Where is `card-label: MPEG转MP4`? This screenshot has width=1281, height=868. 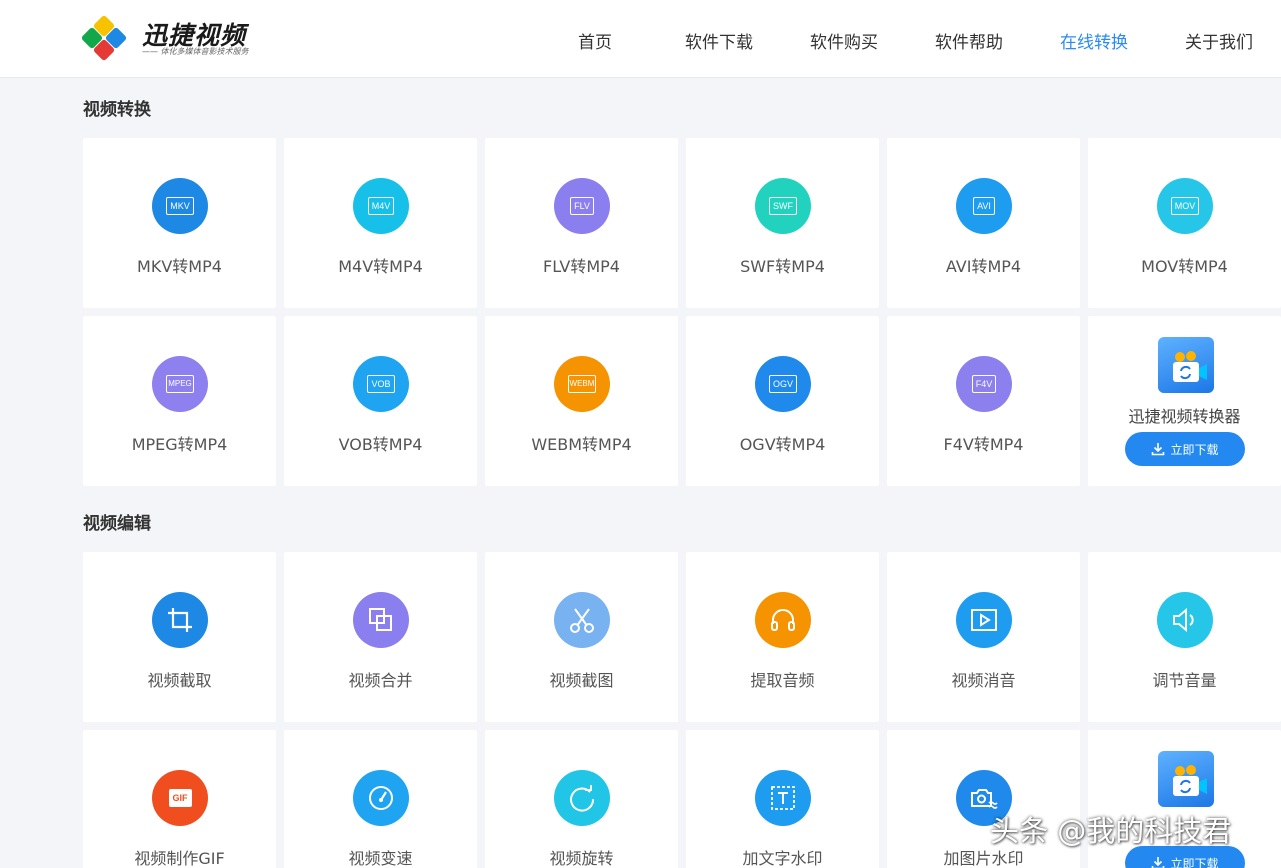 card-label: MPEG转MP4 is located at coordinates (179, 444).